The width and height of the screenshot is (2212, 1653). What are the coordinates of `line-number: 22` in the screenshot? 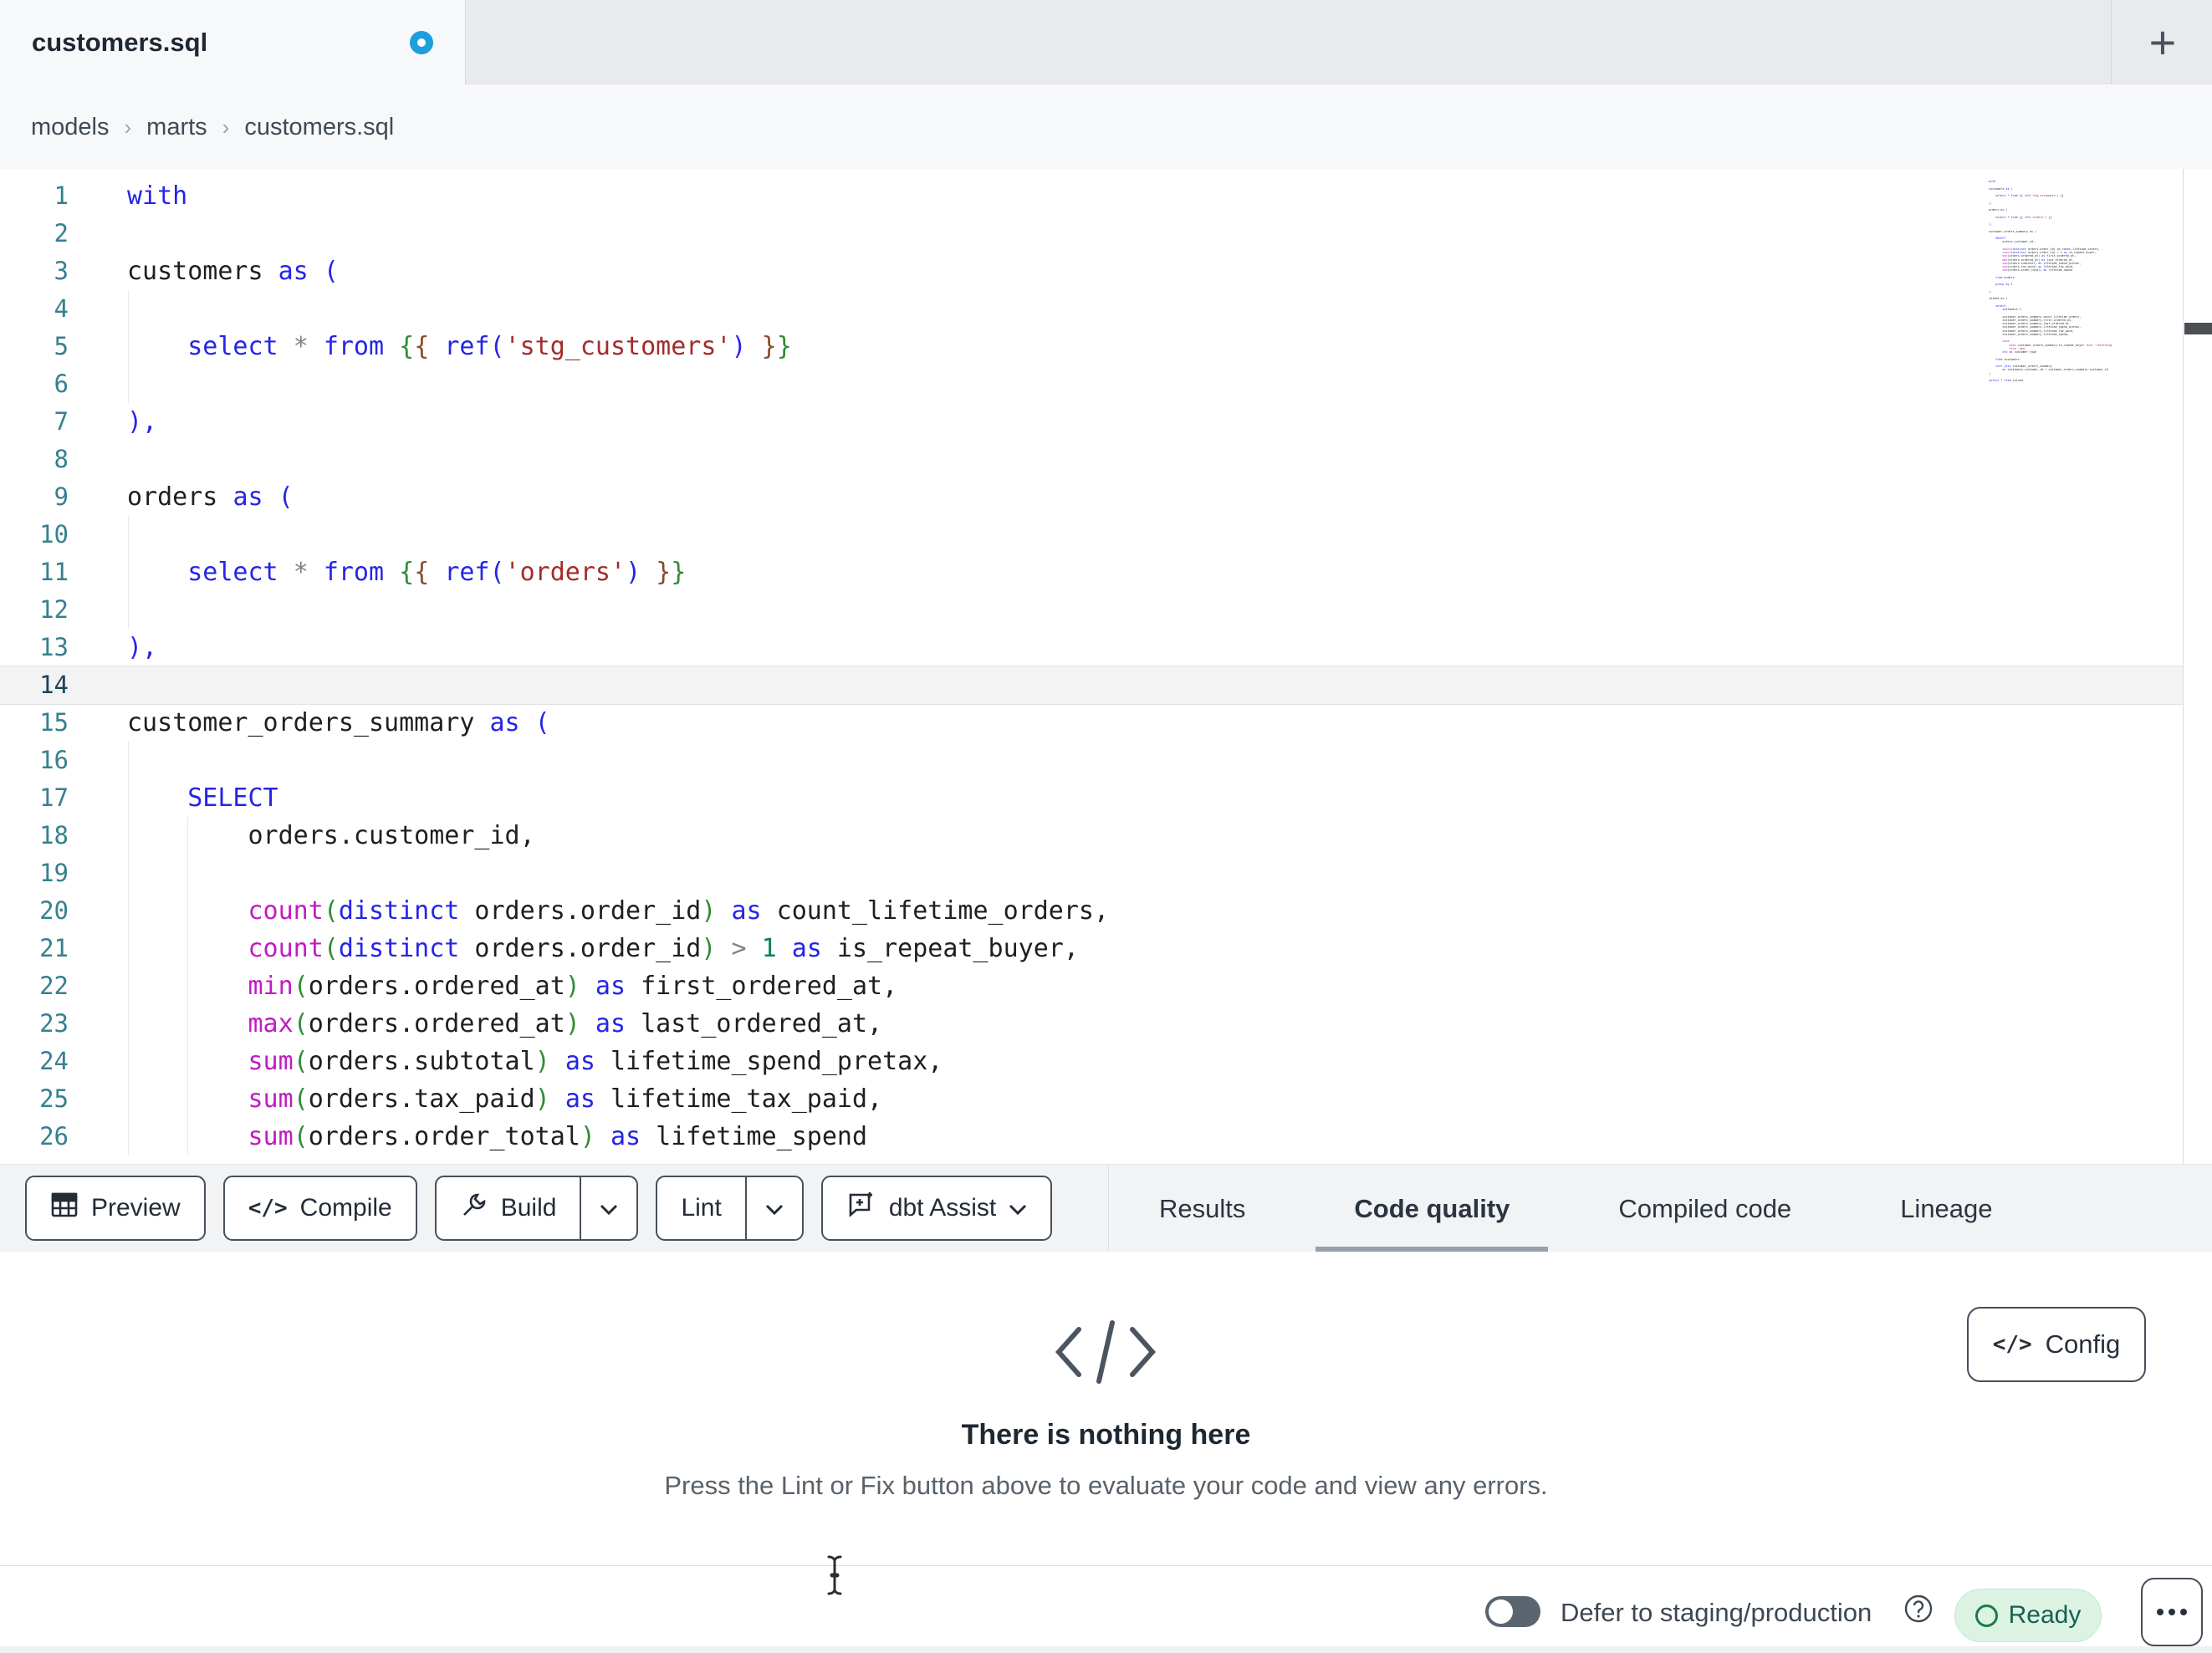 It's located at (54, 986).